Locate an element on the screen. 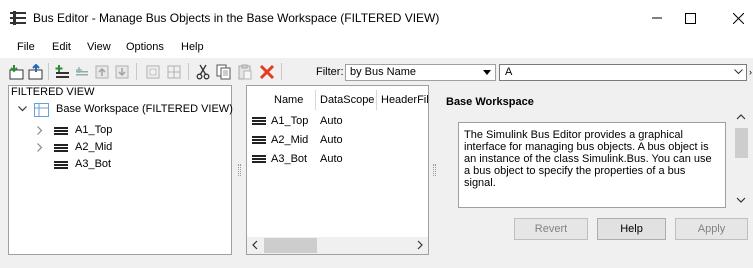  delete-button is located at coordinates (267, 71).